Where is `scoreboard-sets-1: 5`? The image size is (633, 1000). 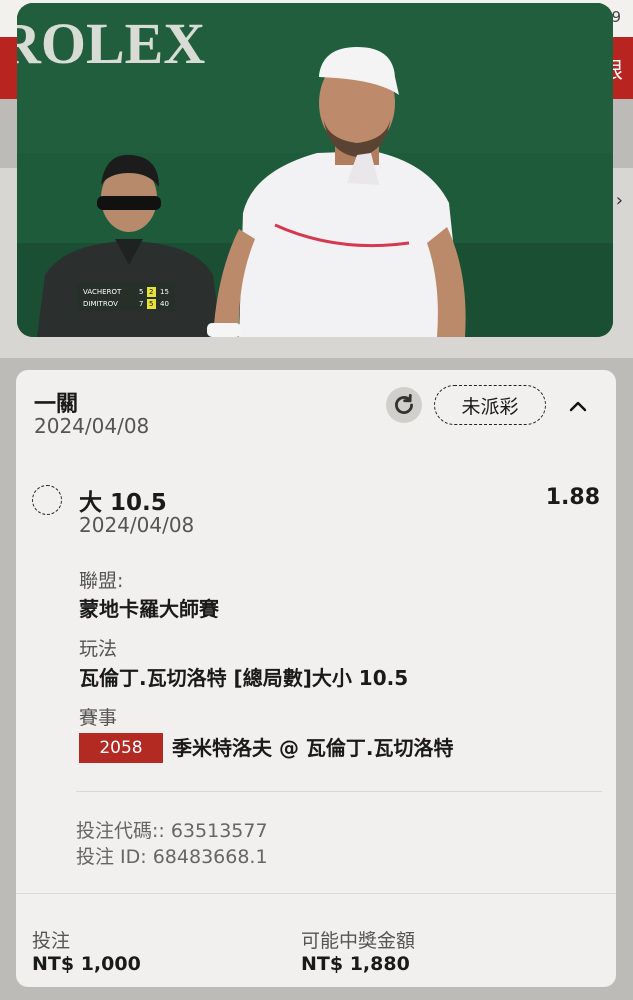 scoreboard-sets-1: 5 is located at coordinates (141, 292).